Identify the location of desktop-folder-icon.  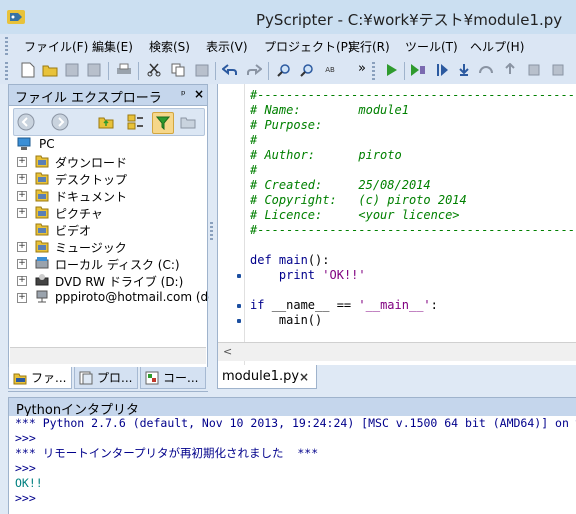
(42, 178).